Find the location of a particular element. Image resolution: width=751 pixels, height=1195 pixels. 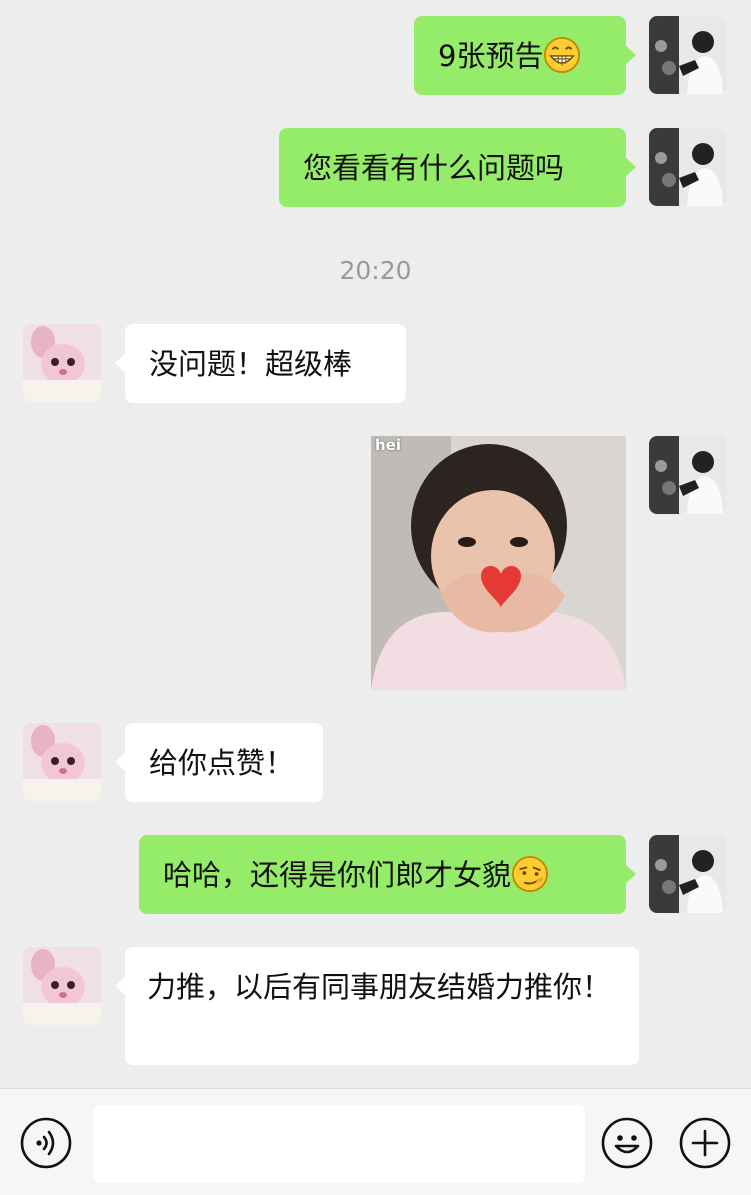

shared-photo: hei is located at coordinates (498, 563).